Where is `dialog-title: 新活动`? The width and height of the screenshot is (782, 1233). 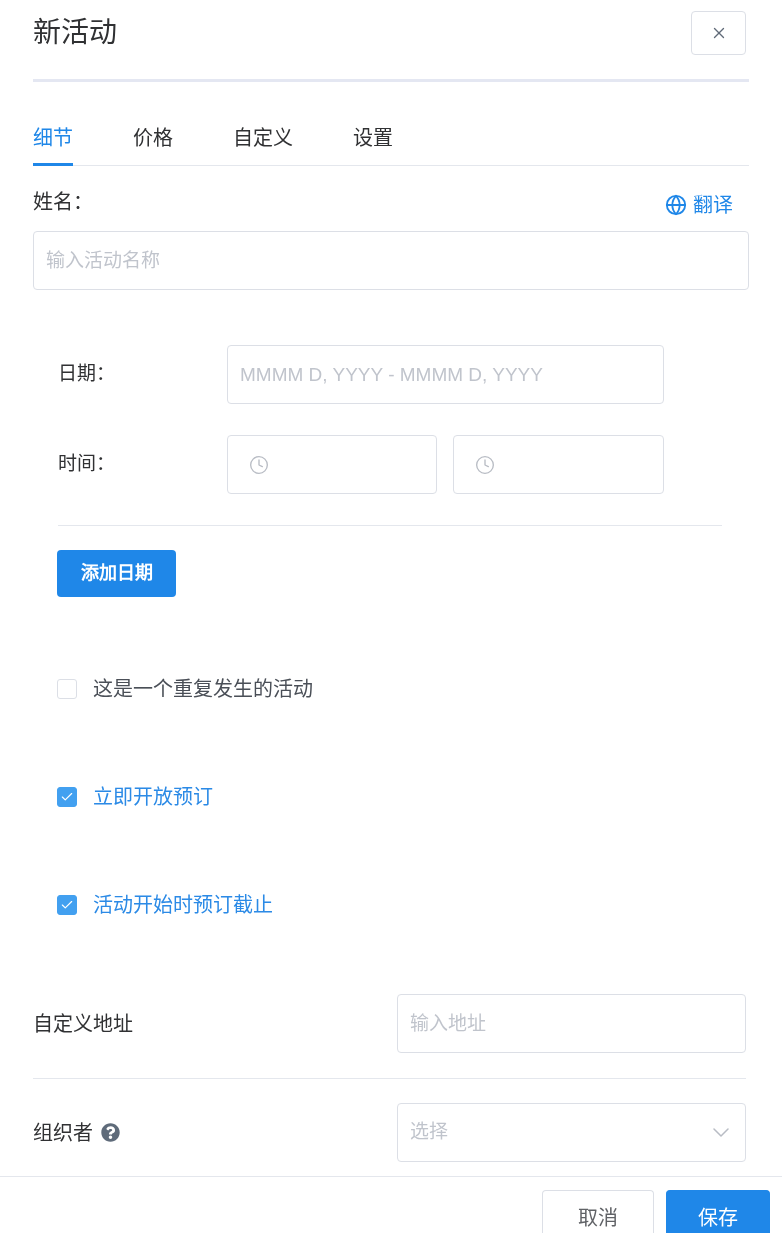
dialog-title: 新活动 is located at coordinates (75, 33).